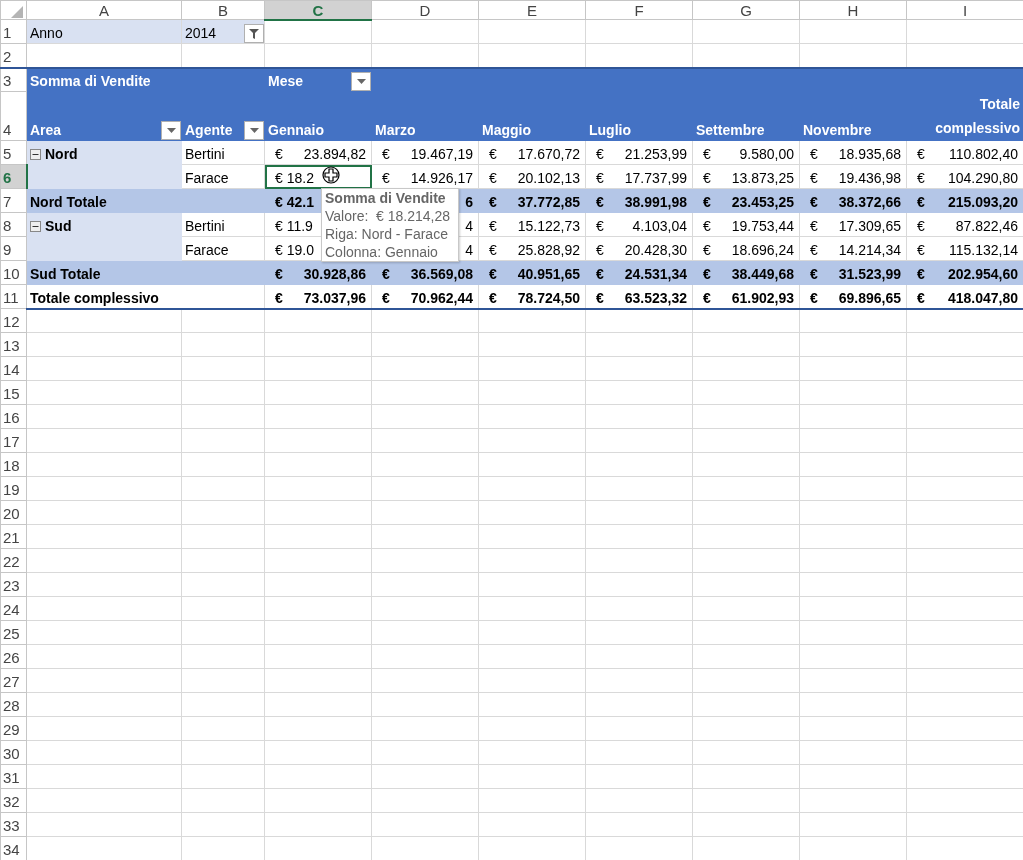  What do you see at coordinates (13, 656) in the screenshot?
I see `row-header: 26` at bounding box center [13, 656].